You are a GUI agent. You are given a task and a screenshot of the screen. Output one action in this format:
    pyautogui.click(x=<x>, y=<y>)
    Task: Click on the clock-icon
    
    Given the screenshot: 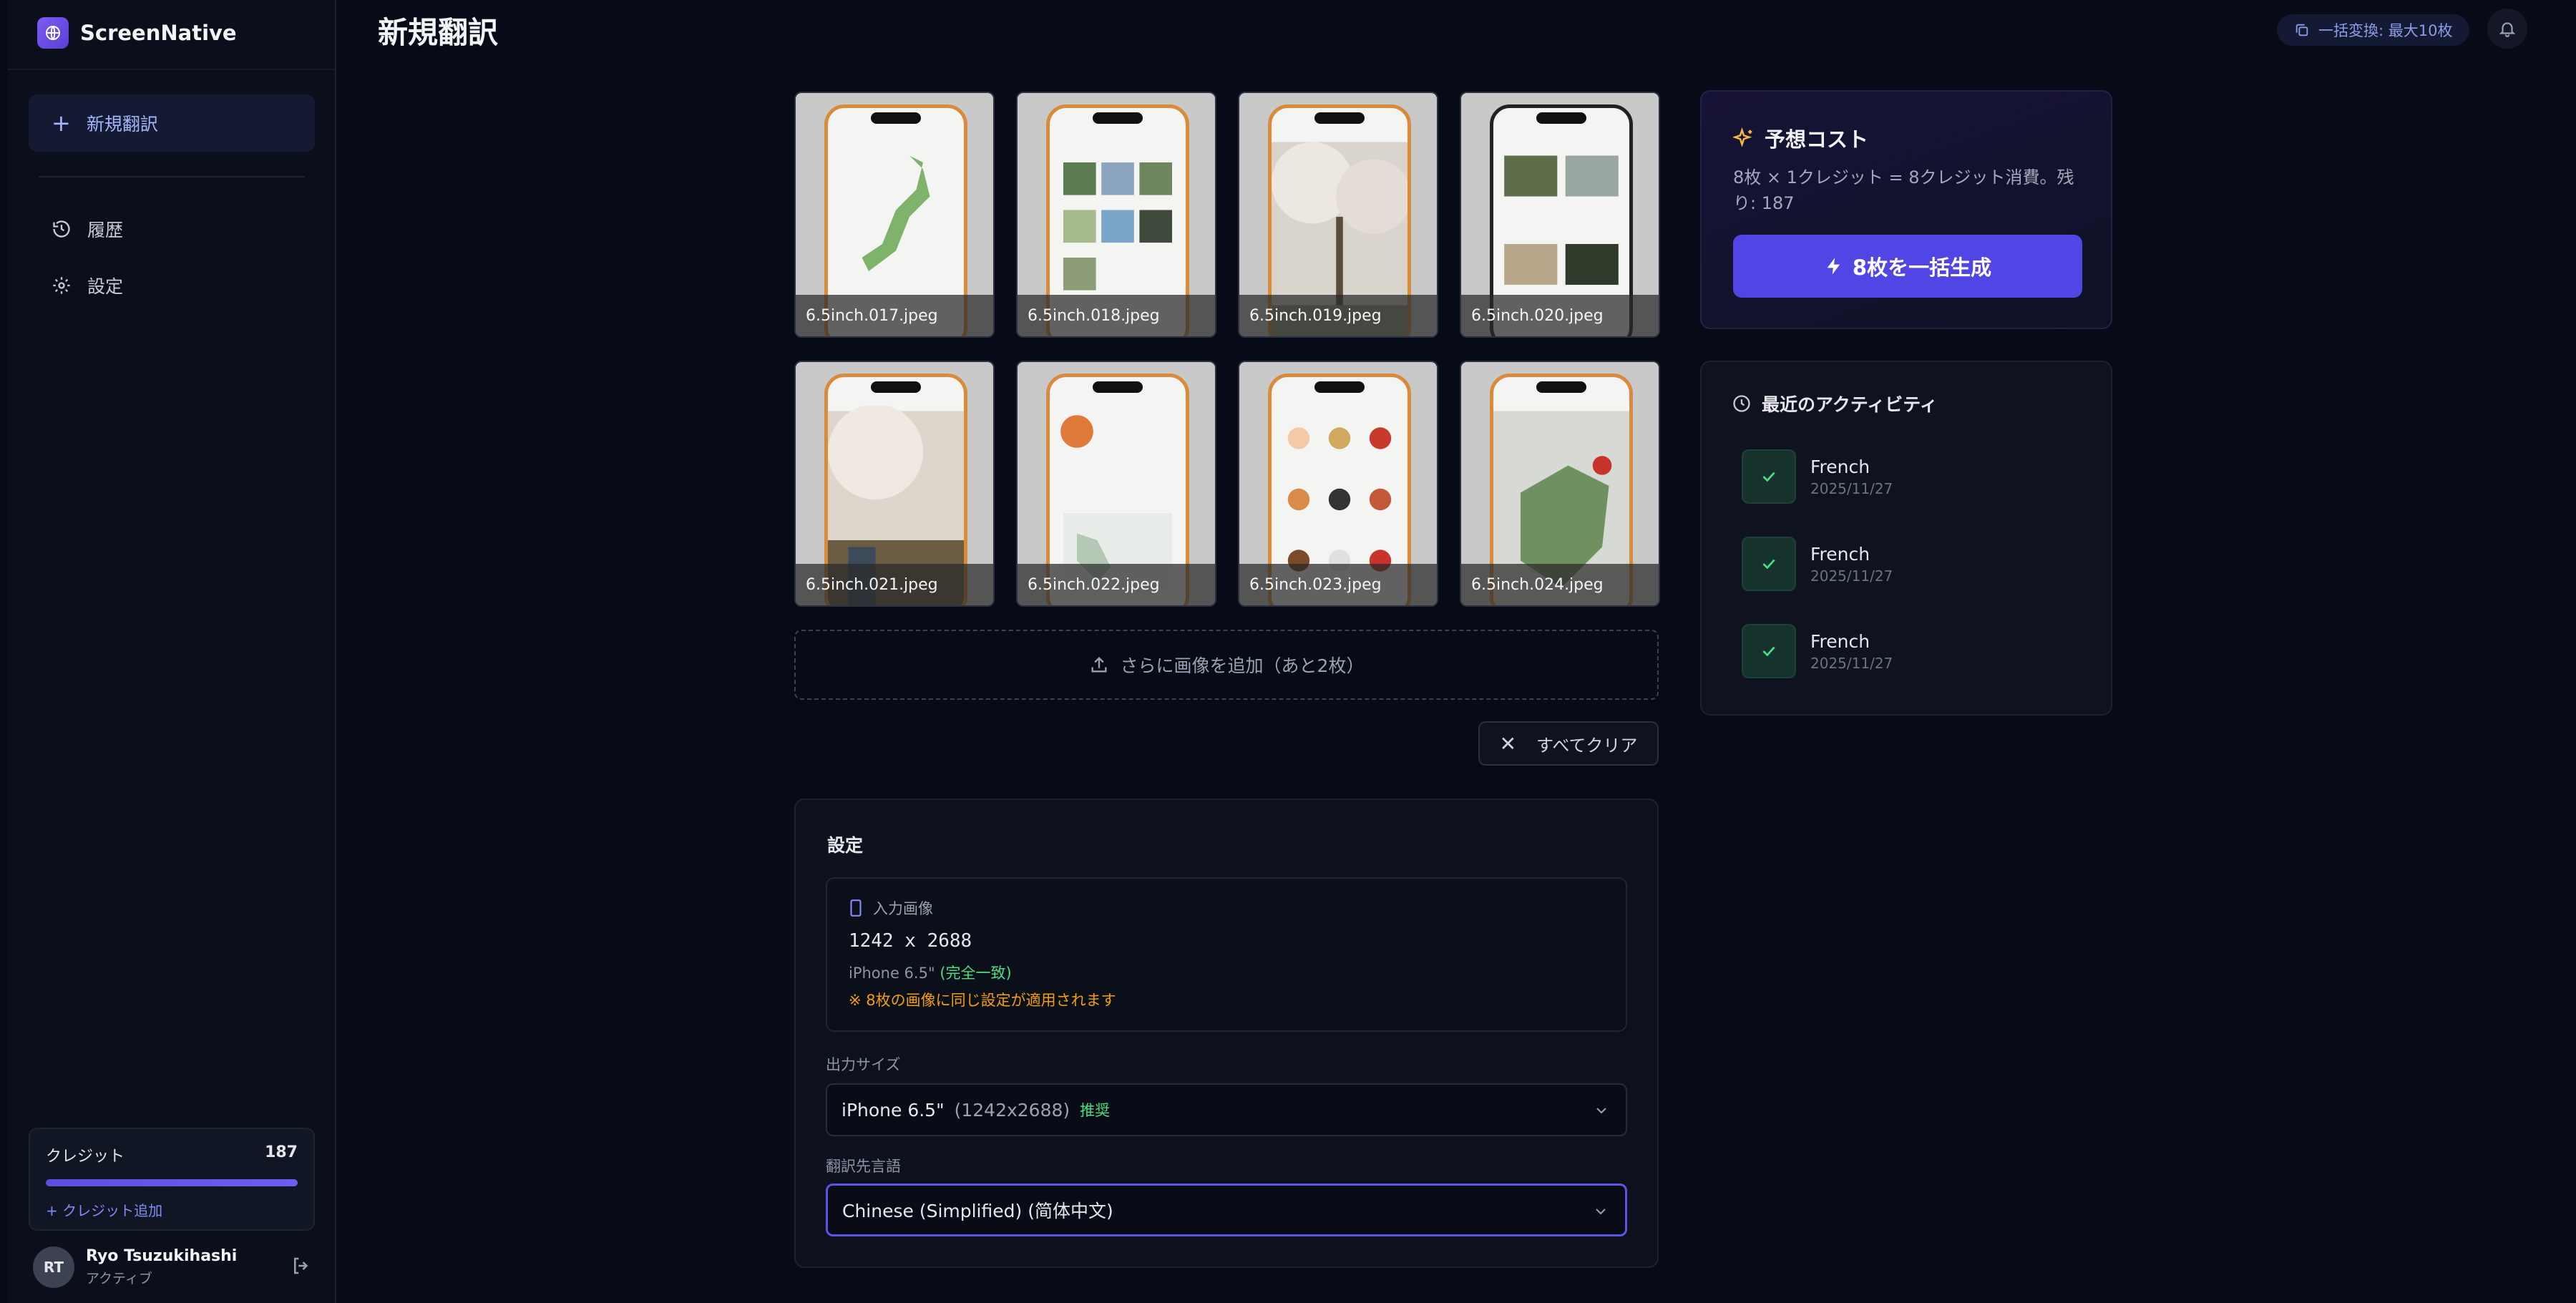 What is the action you would take?
    pyautogui.click(x=1741, y=403)
    